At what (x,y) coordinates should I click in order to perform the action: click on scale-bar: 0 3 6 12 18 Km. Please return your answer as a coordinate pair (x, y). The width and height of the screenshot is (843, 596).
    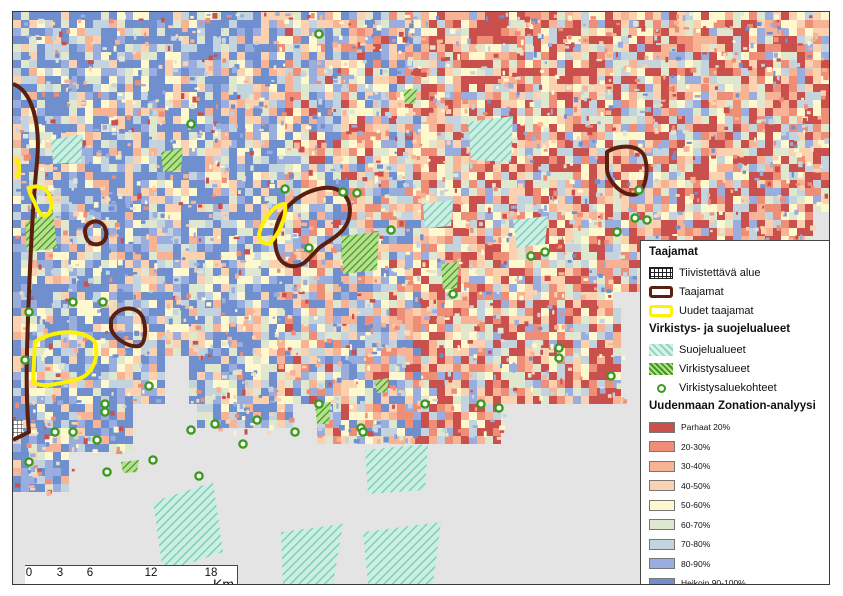
    Looking at the image, I should click on (131, 575).